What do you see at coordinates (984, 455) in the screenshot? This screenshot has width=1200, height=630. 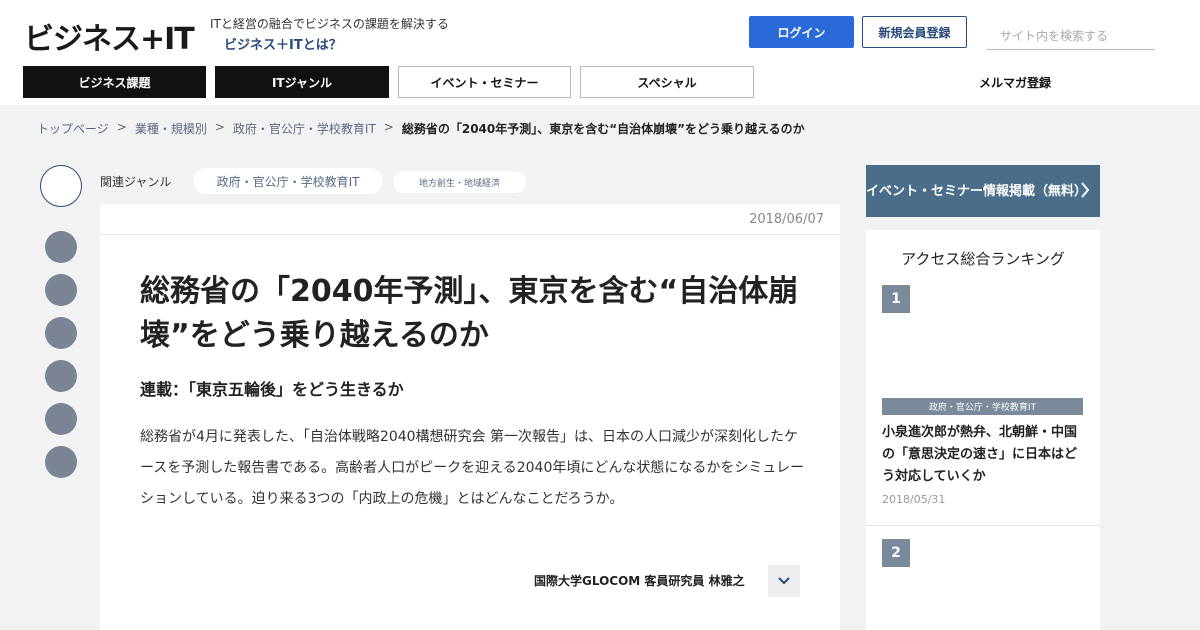 I see `rank-1-title: 小泉進次郎が熱弁、北朝鮮・中国の「意思決定の速さ」に日本はどう対応していくか` at bounding box center [984, 455].